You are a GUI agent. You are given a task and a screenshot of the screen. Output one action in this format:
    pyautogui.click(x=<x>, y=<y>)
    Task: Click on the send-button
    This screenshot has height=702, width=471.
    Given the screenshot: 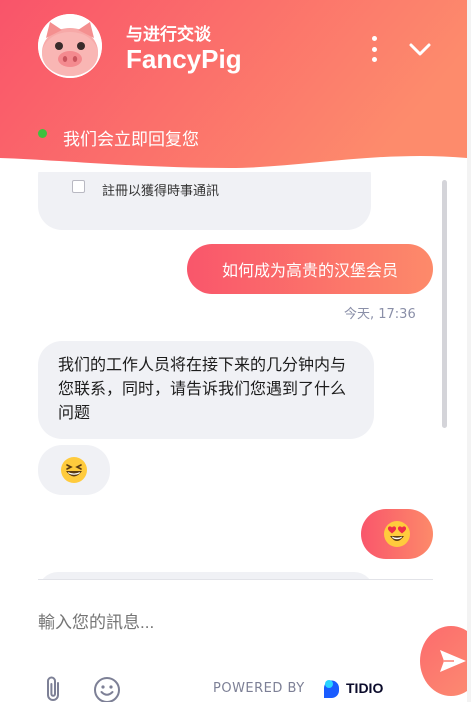 What is the action you would take?
    pyautogui.click(x=443, y=661)
    